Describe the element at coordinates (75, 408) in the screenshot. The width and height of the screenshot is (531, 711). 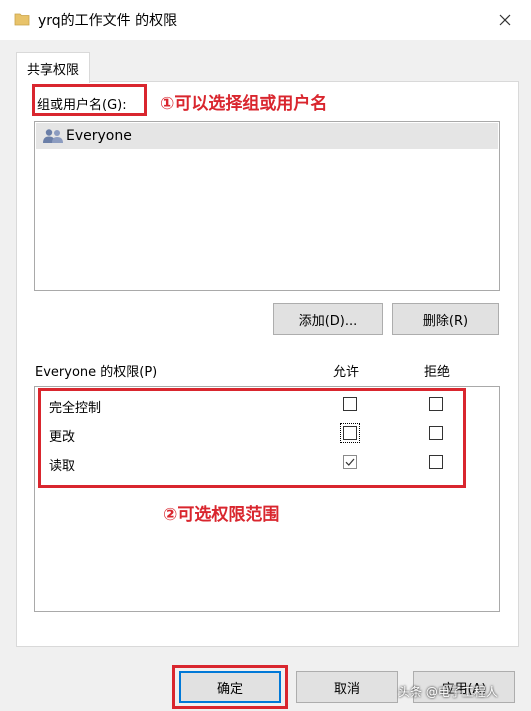
I see `permission-name-full-control: 完全控制` at that location.